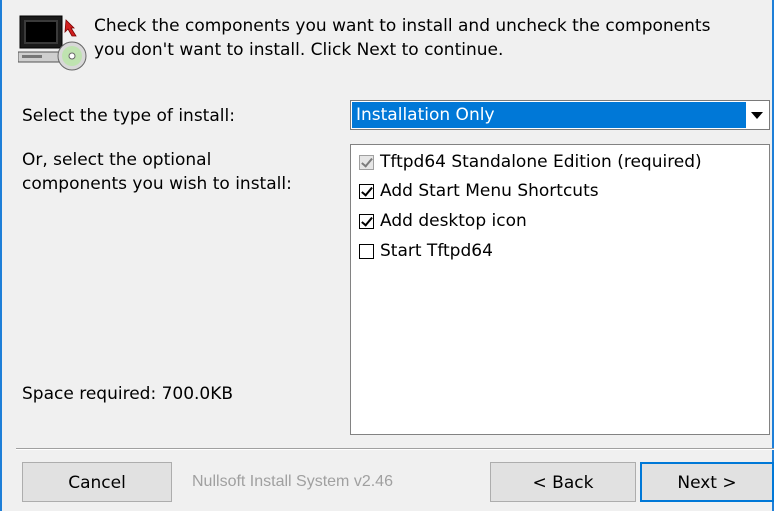 This screenshot has width=774, height=511. I want to click on install-type-selected-value: Installation Only, so click(549, 115).